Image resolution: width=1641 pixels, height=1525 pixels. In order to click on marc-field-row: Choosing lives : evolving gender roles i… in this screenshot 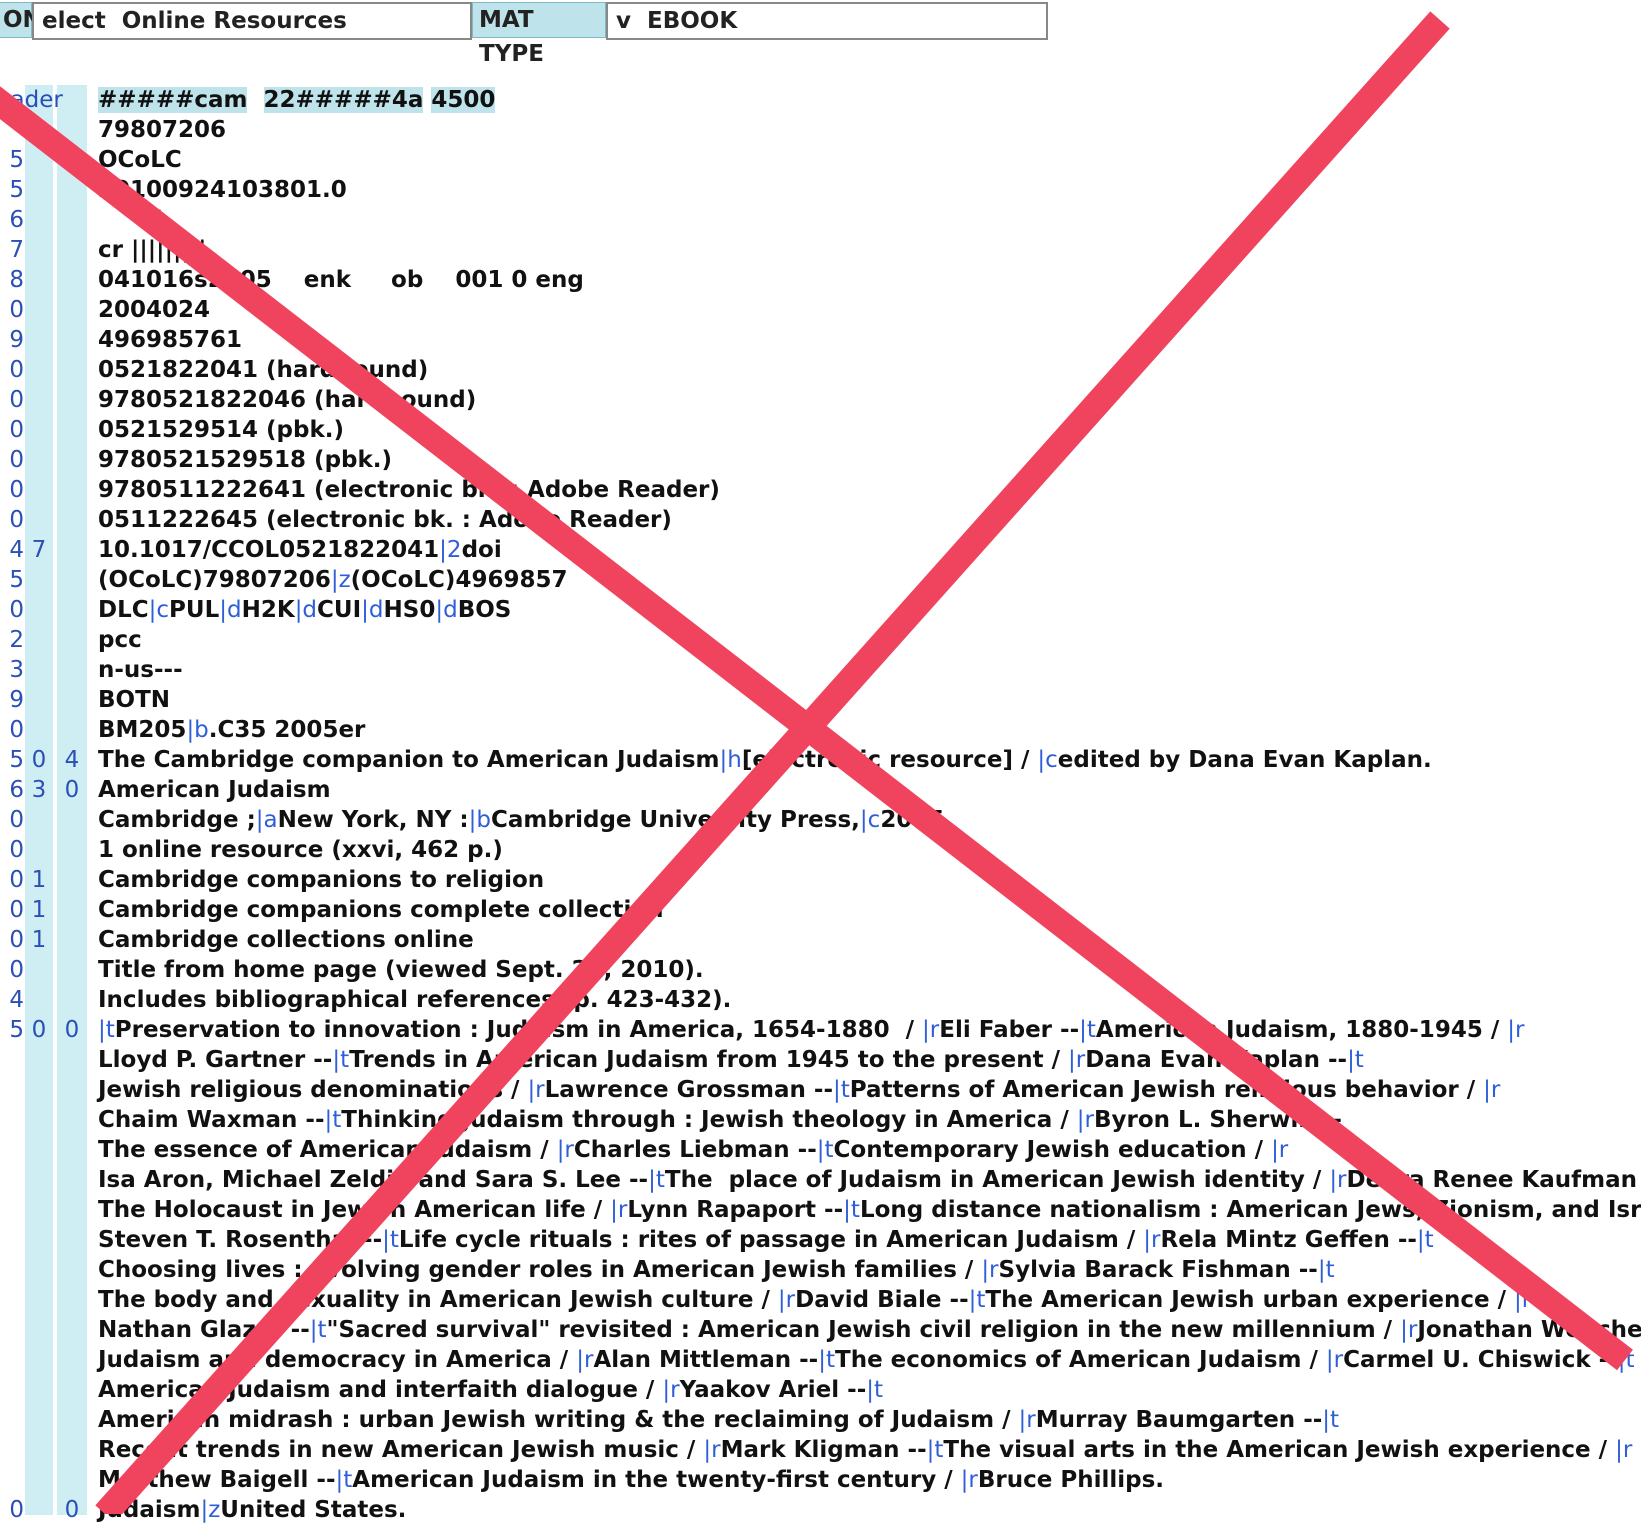, I will do `click(820, 1270)`.